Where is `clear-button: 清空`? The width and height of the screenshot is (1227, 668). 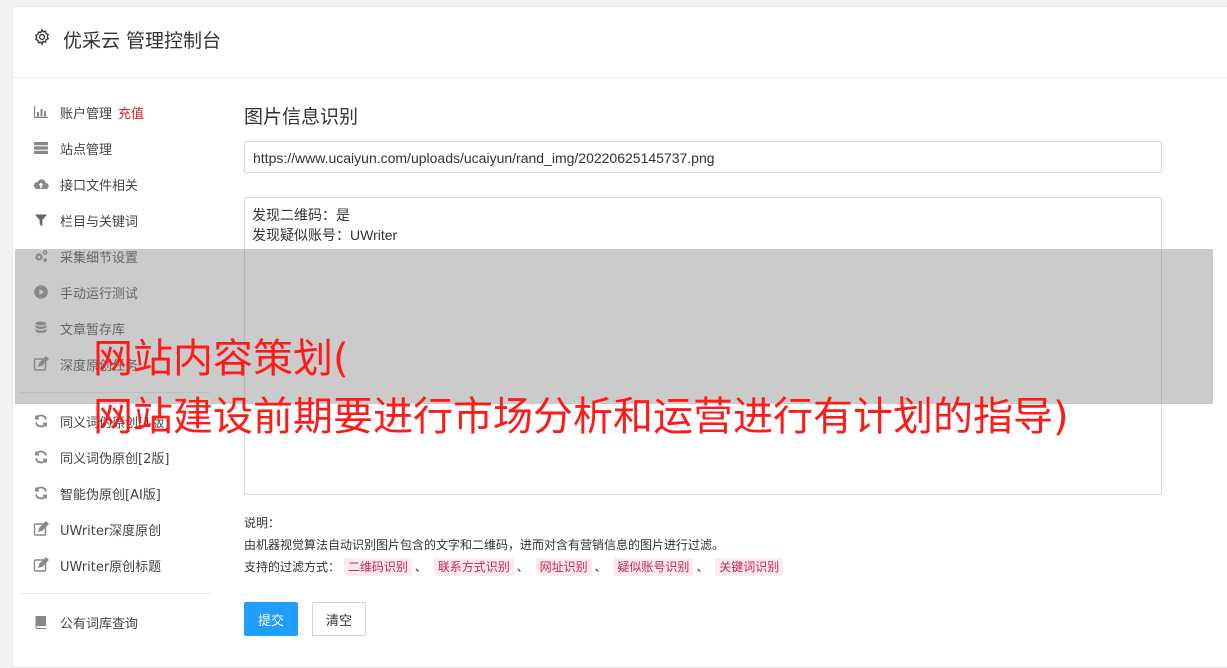
clear-button: 清空 is located at coordinates (339, 619).